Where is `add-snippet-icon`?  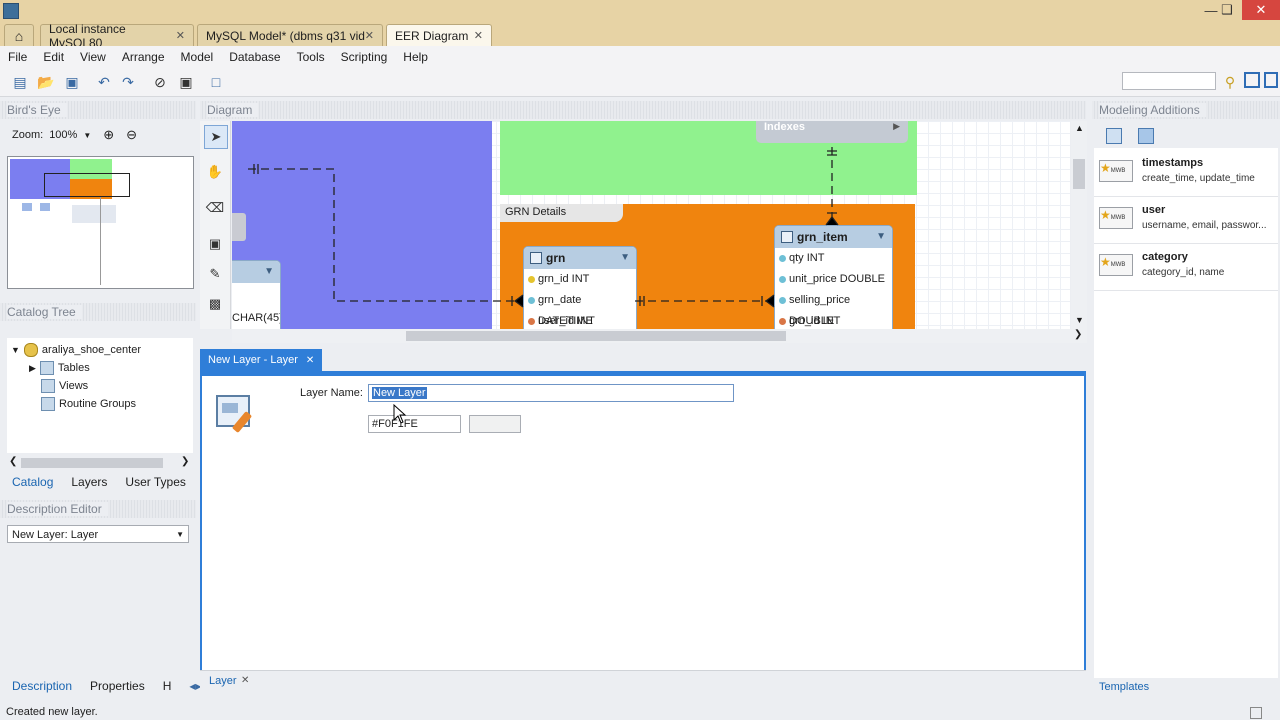 add-snippet-icon is located at coordinates (1114, 136).